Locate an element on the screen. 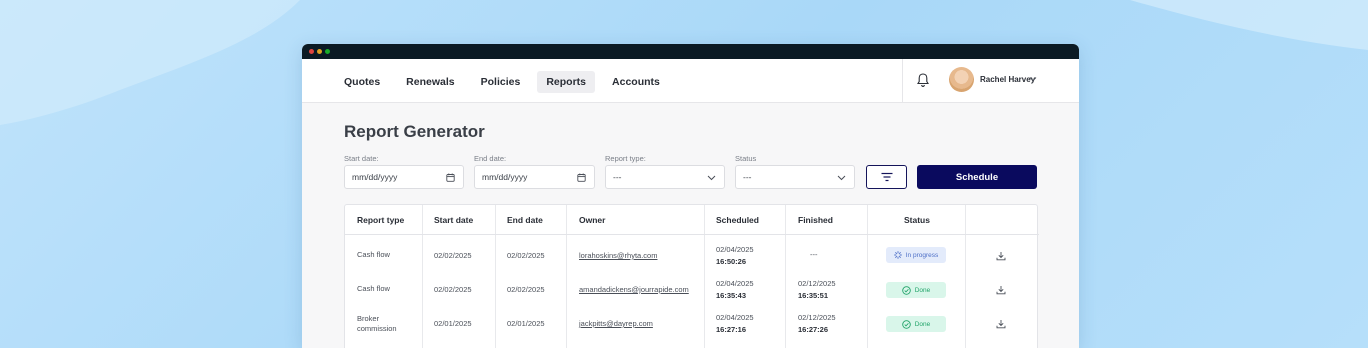  cell-scheduled-time: 16:50:26 is located at coordinates (731, 261).